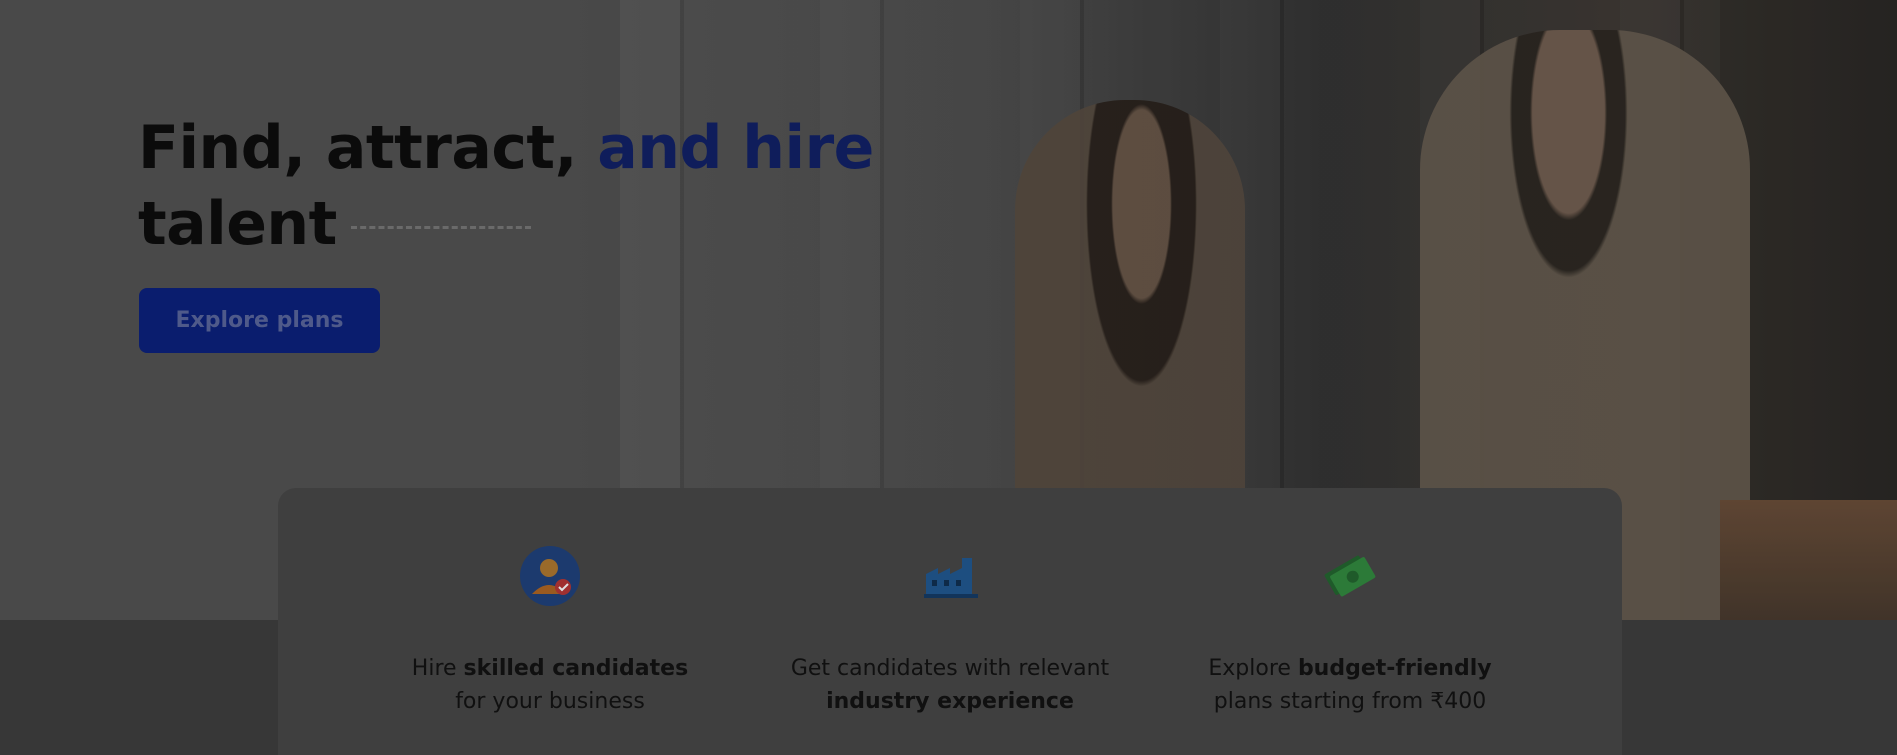 The height and width of the screenshot is (755, 1897). Describe the element at coordinates (951, 578) in the screenshot. I see `industry-factory-icon` at that location.